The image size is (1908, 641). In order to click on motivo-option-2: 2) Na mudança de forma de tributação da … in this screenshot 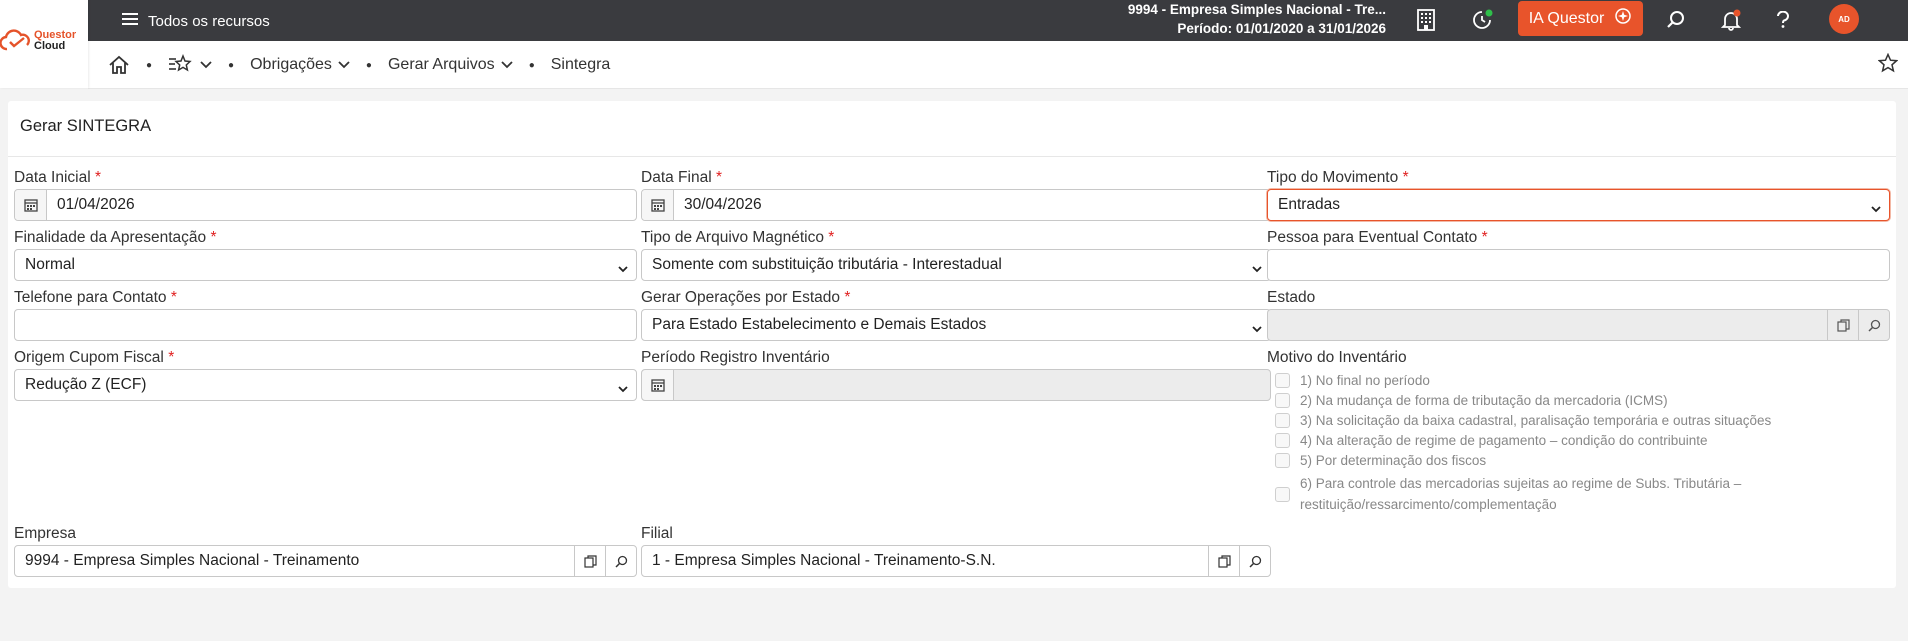, I will do `click(1575, 400)`.